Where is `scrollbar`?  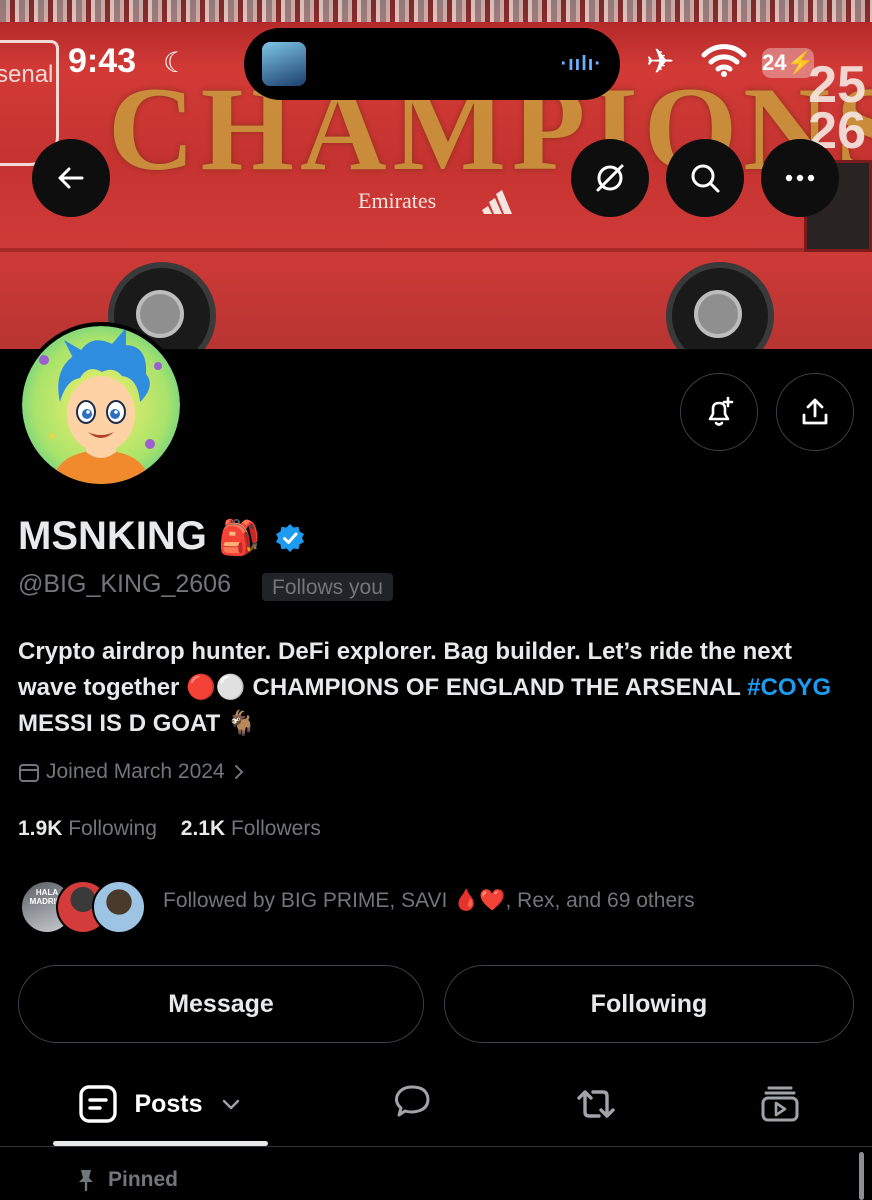 scrollbar is located at coordinates (861, 1176).